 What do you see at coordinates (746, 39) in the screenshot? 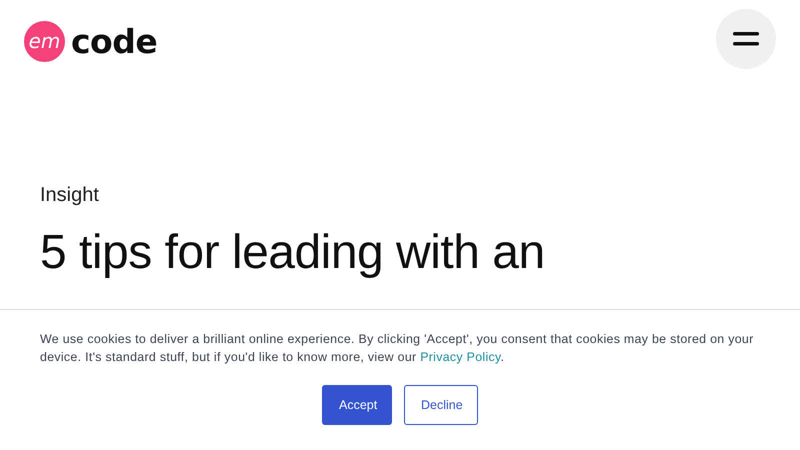
I see `menu-icon` at bounding box center [746, 39].